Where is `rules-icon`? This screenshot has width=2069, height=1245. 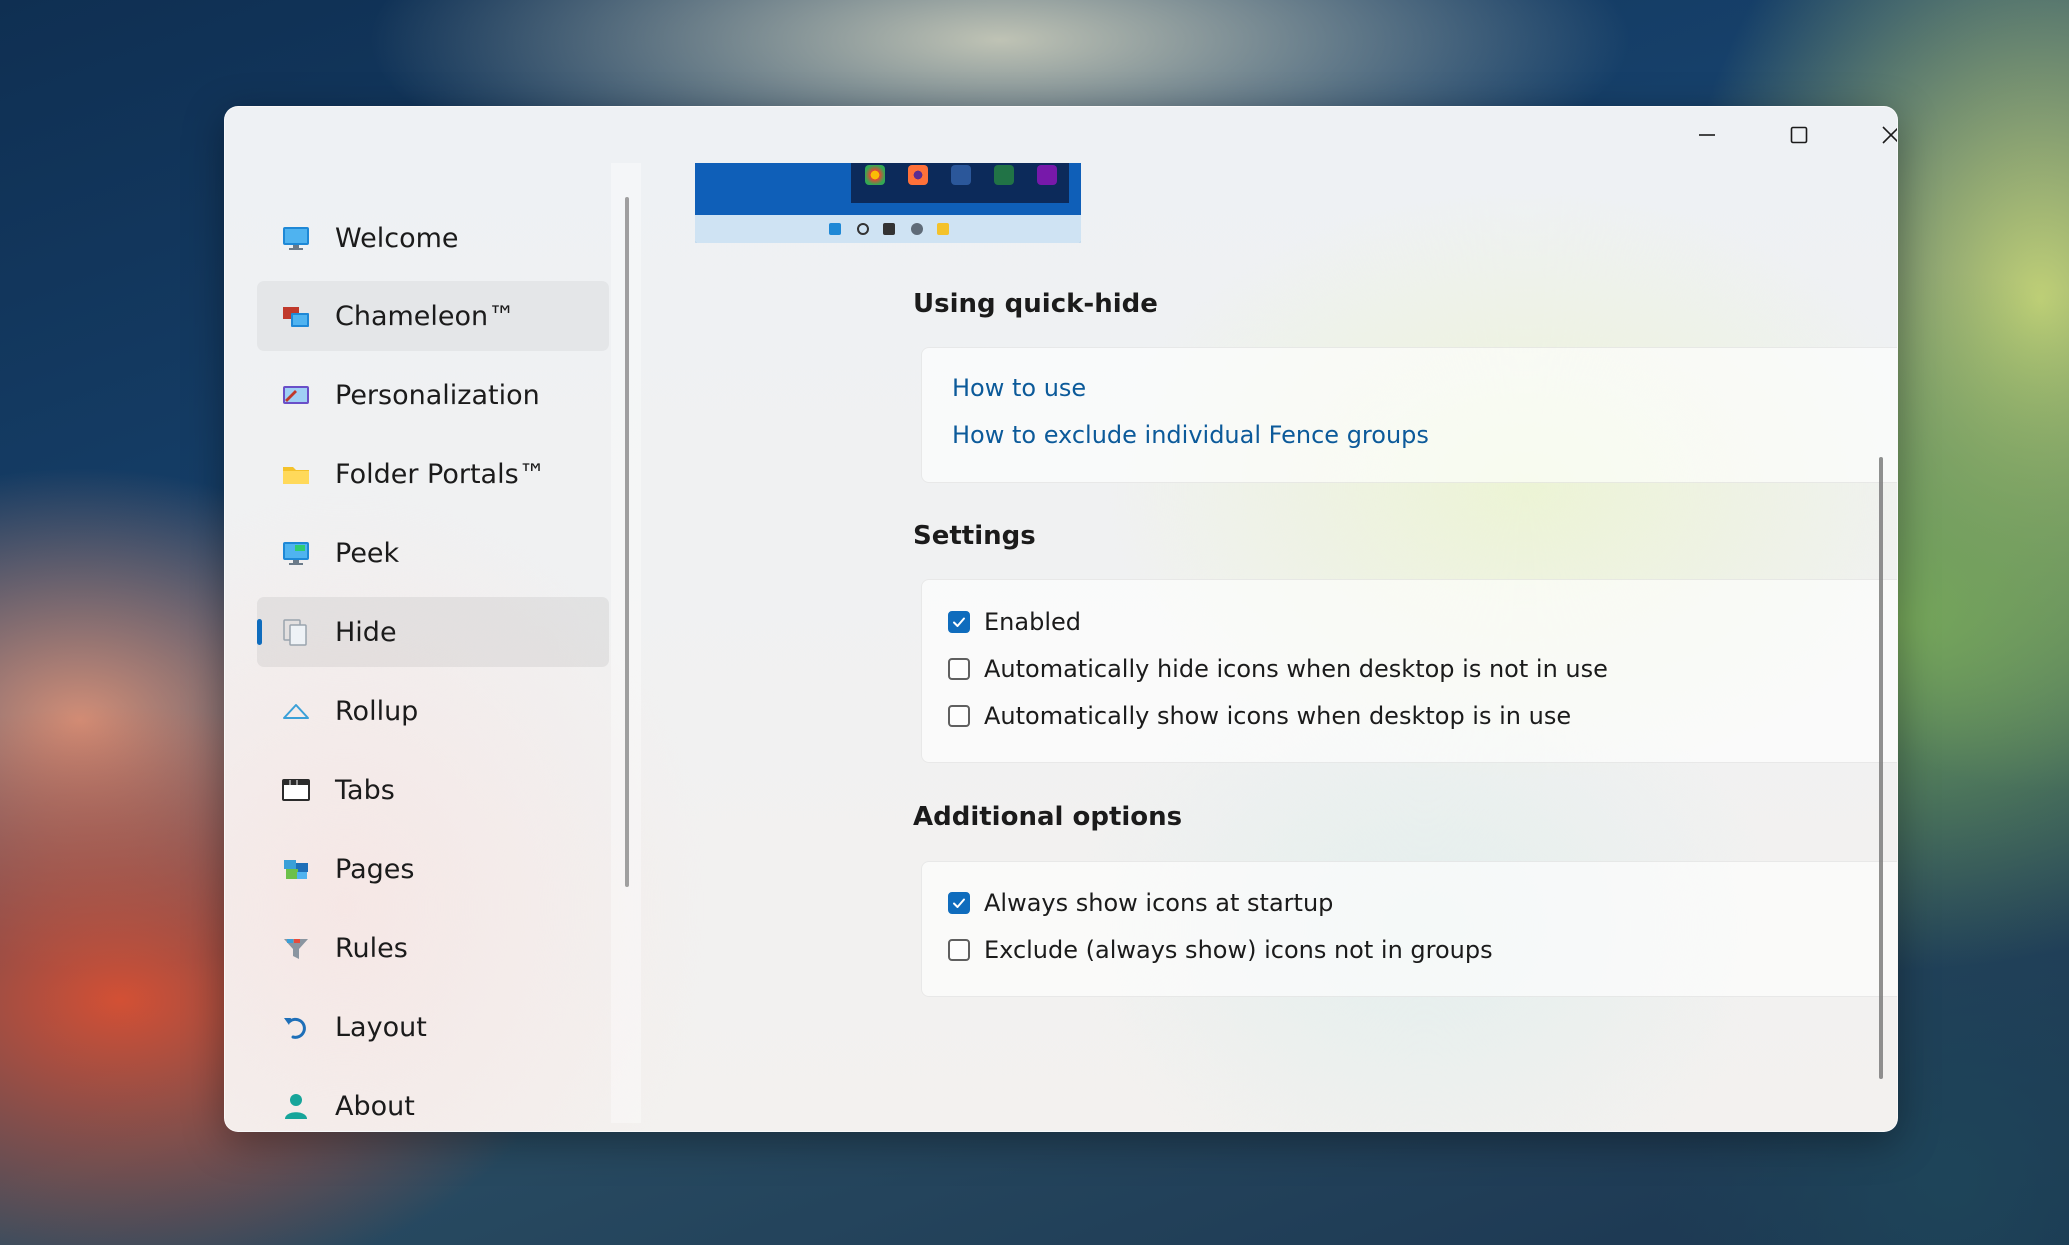
rules-icon is located at coordinates (296, 948).